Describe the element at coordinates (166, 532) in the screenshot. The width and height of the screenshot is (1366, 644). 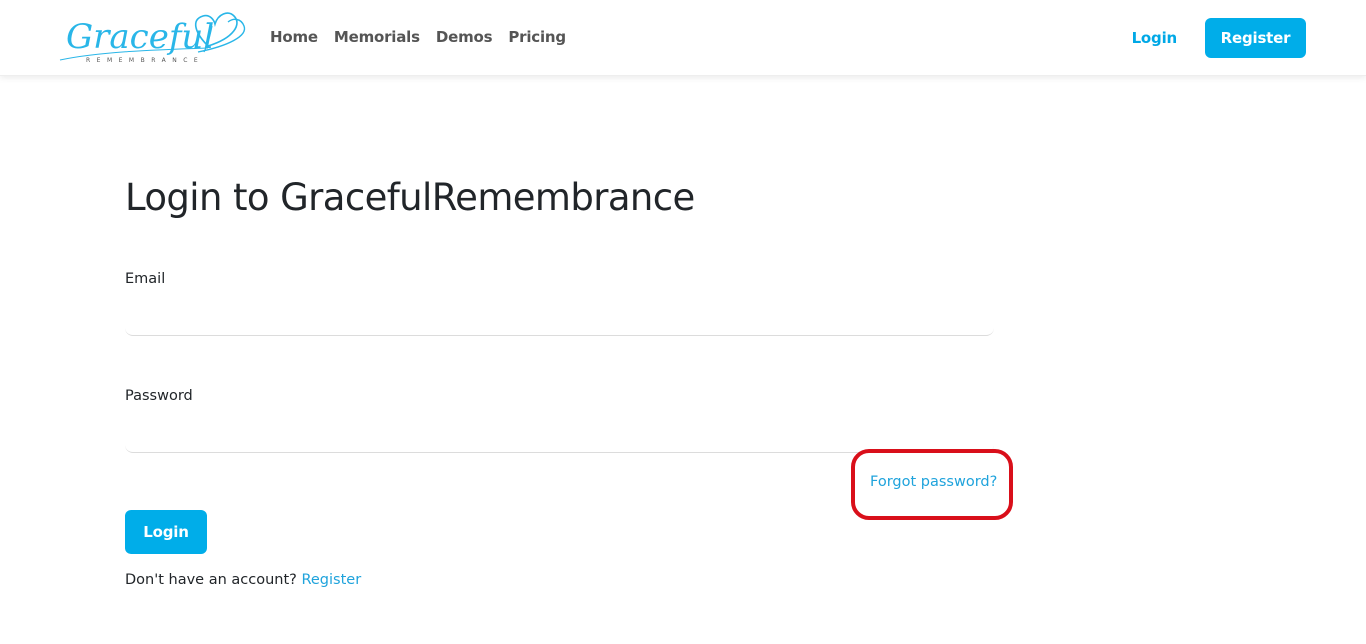
I see `login-submit-button: Login` at that location.